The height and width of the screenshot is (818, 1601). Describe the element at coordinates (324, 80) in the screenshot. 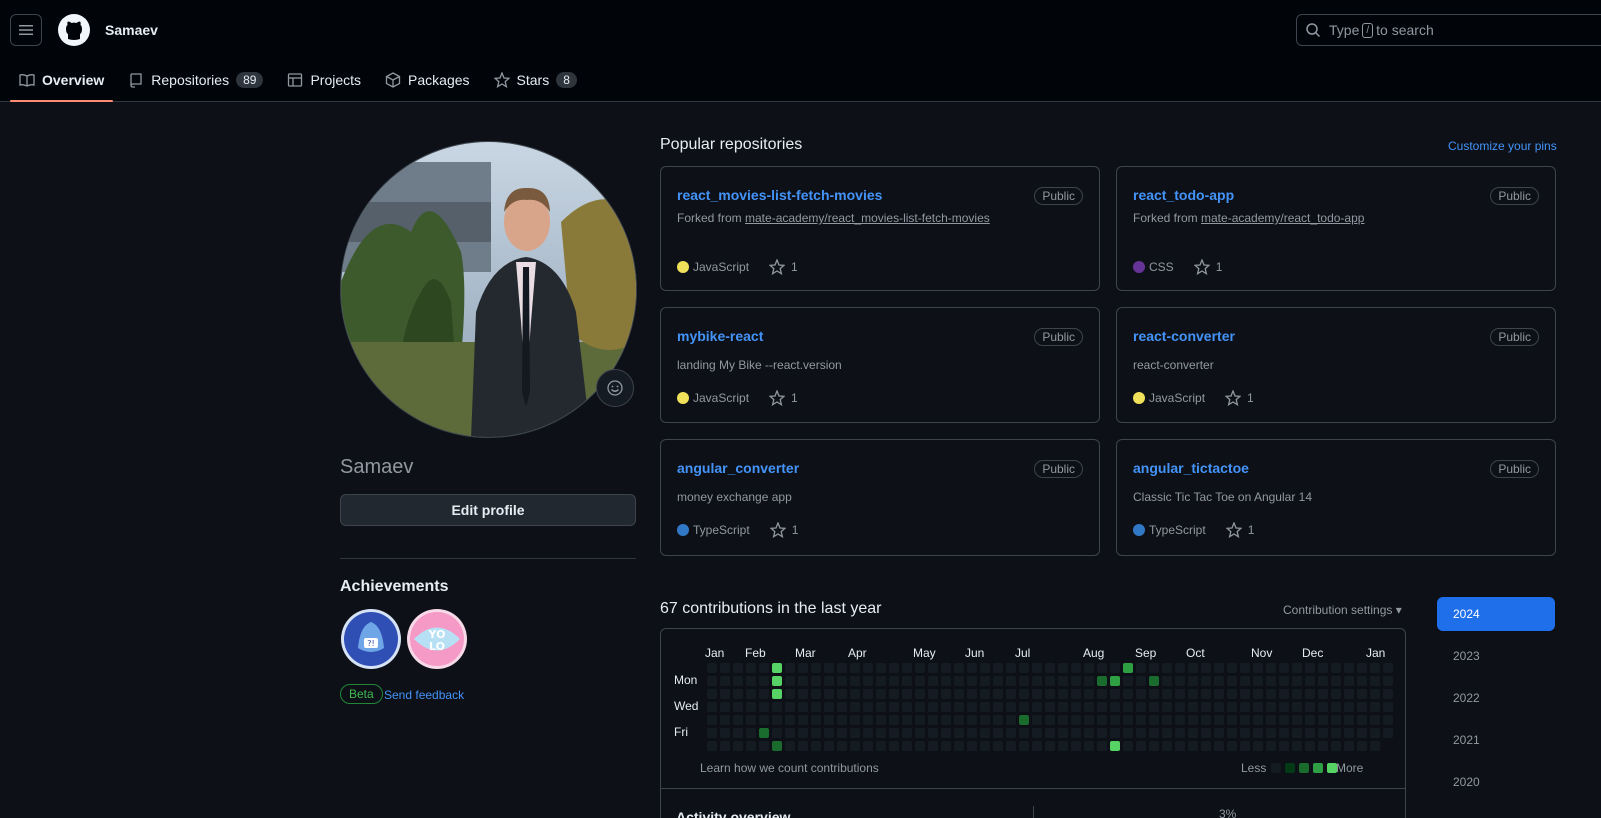

I see `tab-projects: Projects` at that location.